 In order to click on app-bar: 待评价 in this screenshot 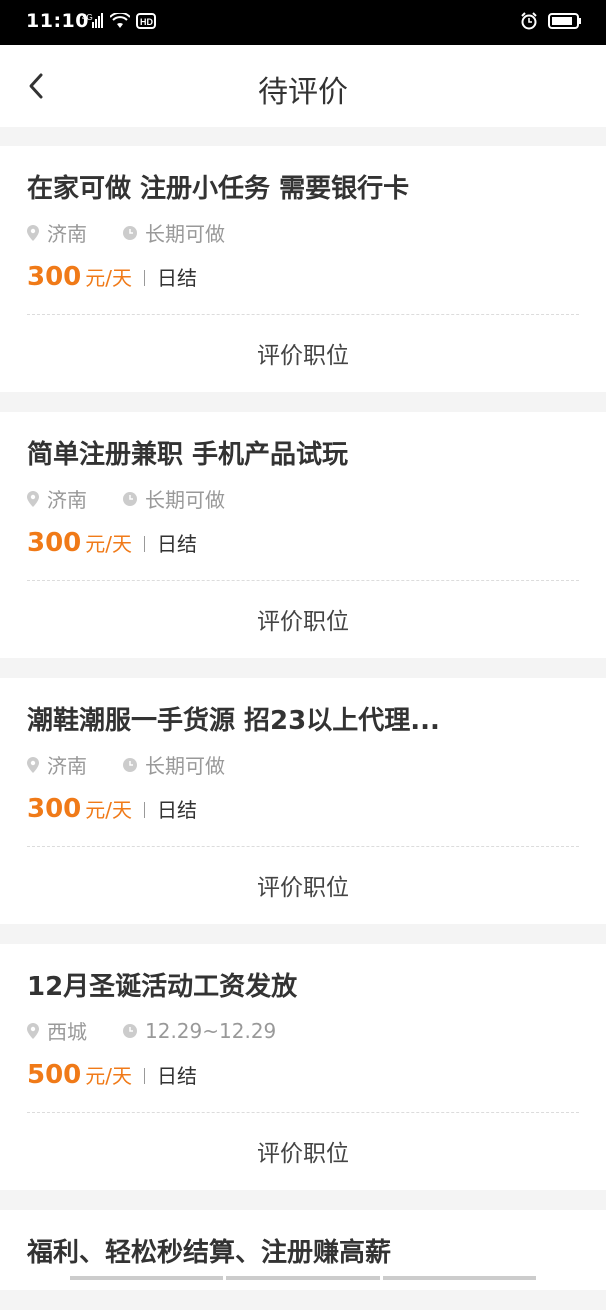, I will do `click(303, 86)`.